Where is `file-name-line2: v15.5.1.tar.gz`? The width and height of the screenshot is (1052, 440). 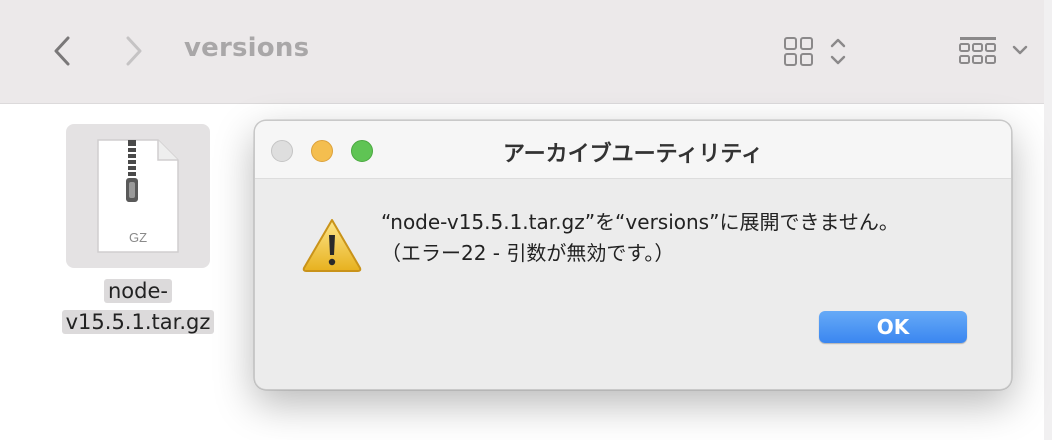 file-name-line2: v15.5.1.tar.gz is located at coordinates (138, 322).